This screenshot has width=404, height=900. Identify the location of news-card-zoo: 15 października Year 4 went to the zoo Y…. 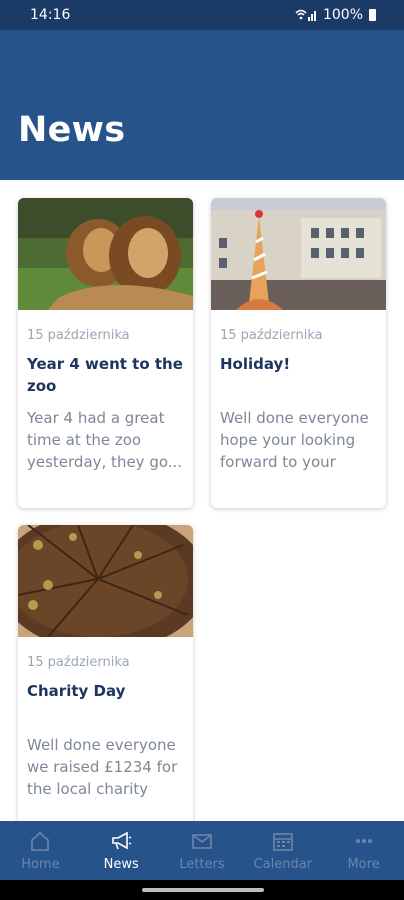
(105, 353).